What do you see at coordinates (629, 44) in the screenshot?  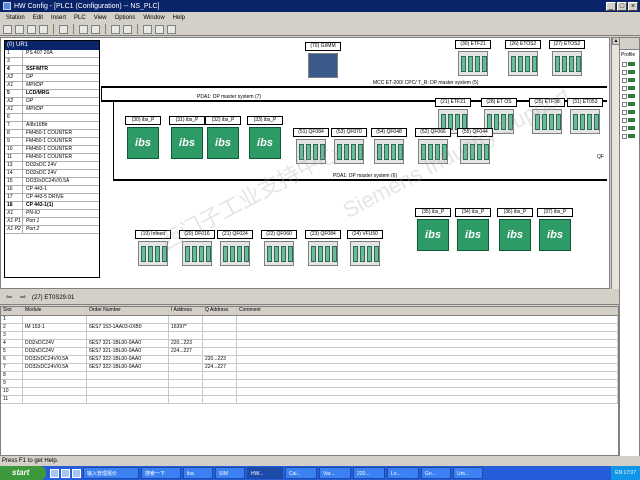 I see `catalog-search` at bounding box center [629, 44].